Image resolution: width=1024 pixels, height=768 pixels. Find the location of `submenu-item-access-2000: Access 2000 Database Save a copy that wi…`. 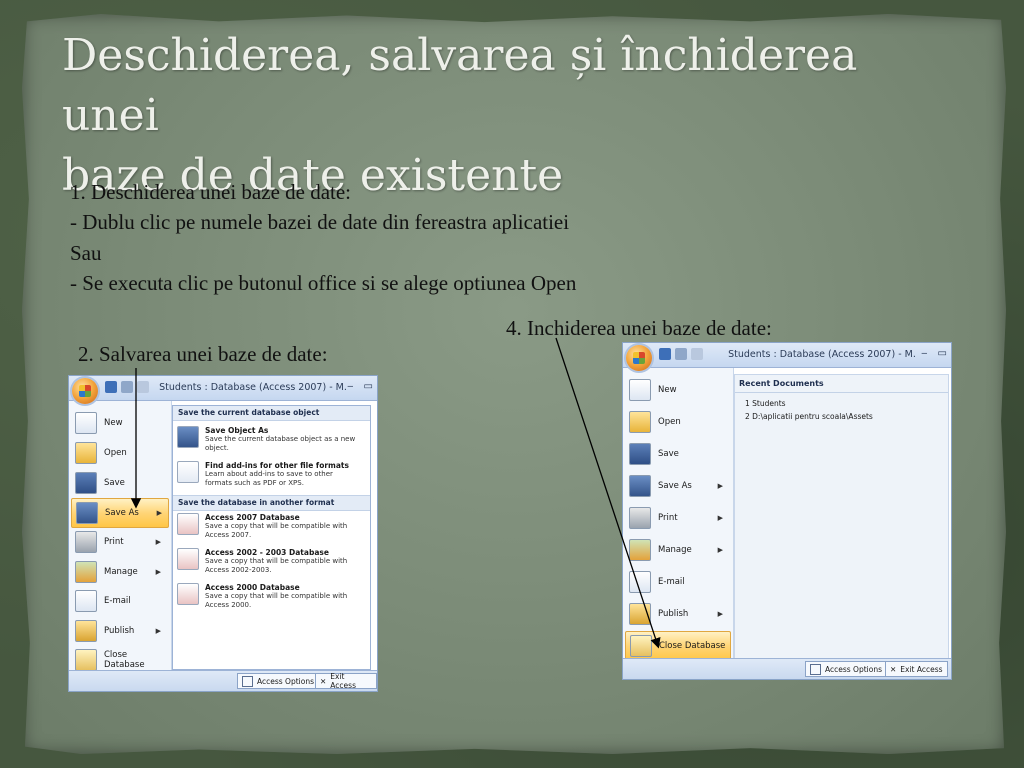

submenu-item-access-2000: Access 2000 Database Save a copy that wi… is located at coordinates (271, 596).